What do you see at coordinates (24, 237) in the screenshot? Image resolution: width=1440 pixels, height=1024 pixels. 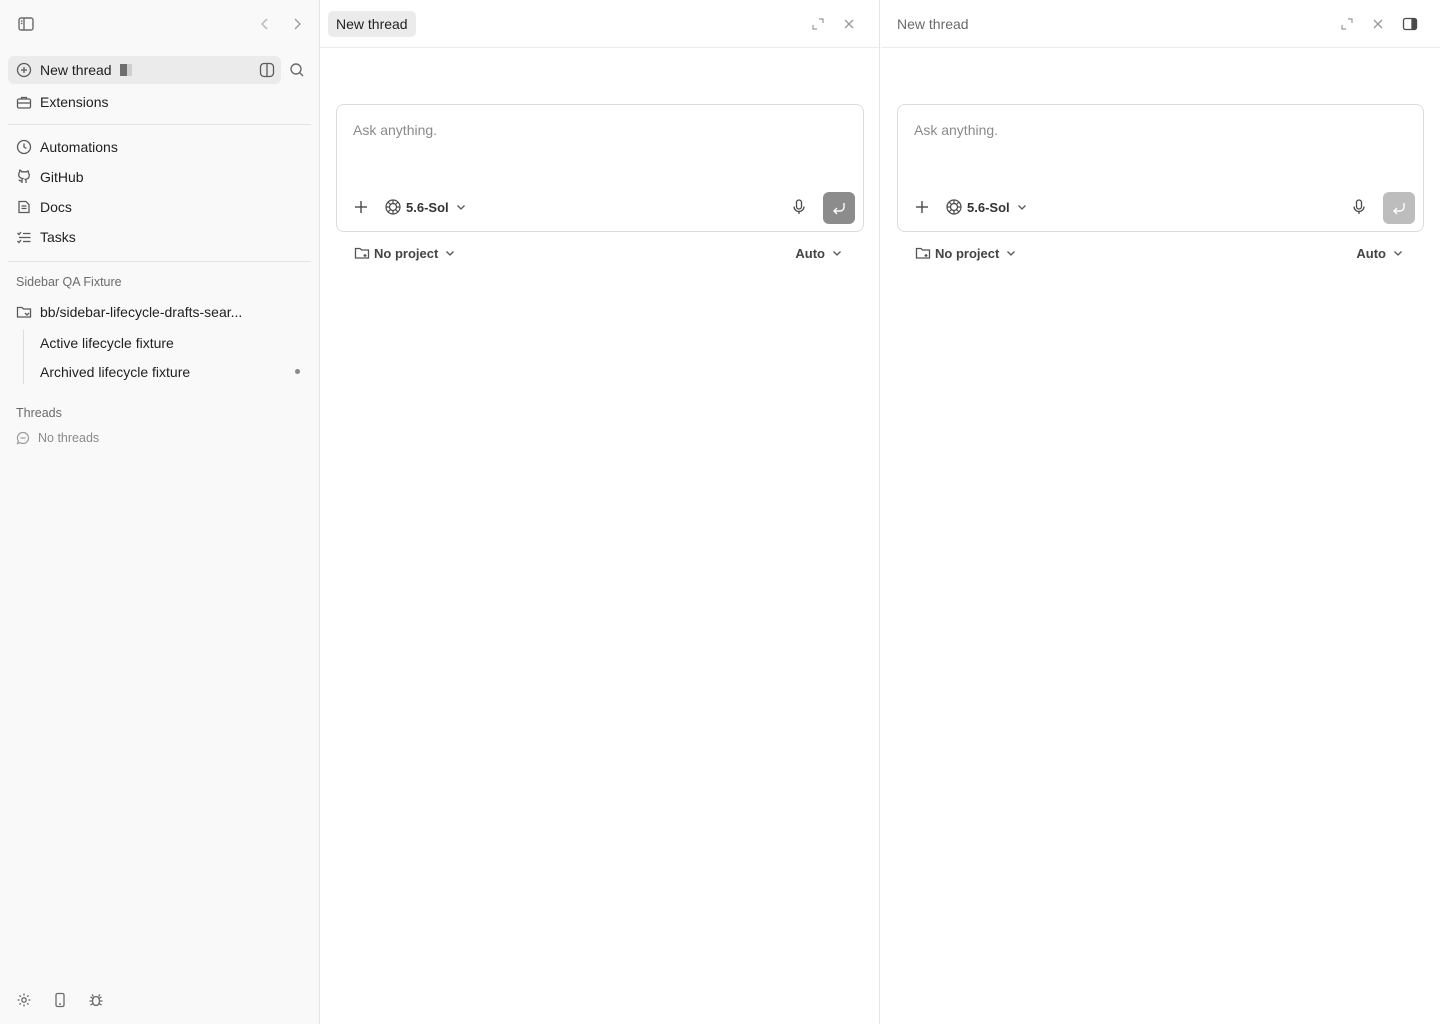 I see `checklist-icon` at bounding box center [24, 237].